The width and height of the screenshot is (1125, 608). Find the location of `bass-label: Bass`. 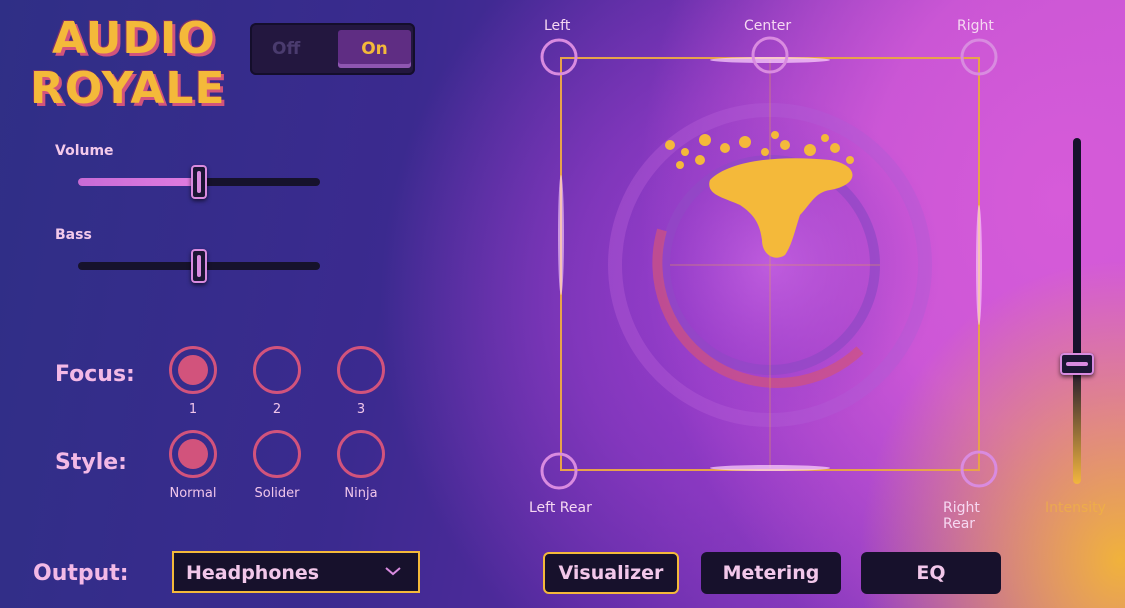

bass-label: Bass is located at coordinates (73, 235).